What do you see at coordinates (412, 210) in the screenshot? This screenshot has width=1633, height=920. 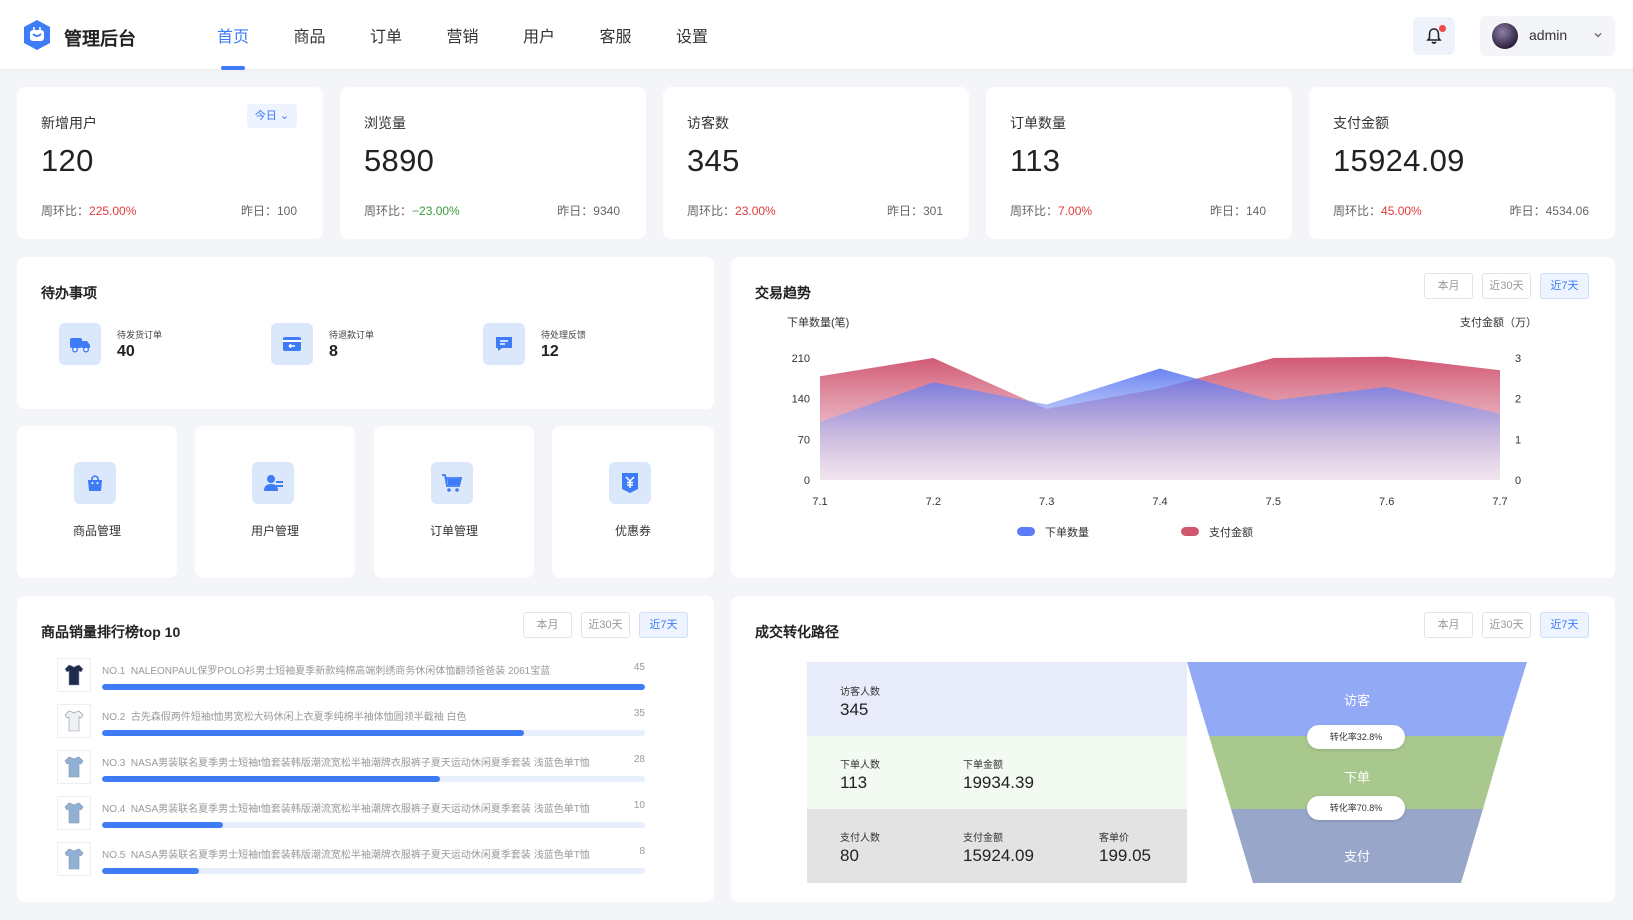 I see `stat-wow: 周环比：−23.00%` at bounding box center [412, 210].